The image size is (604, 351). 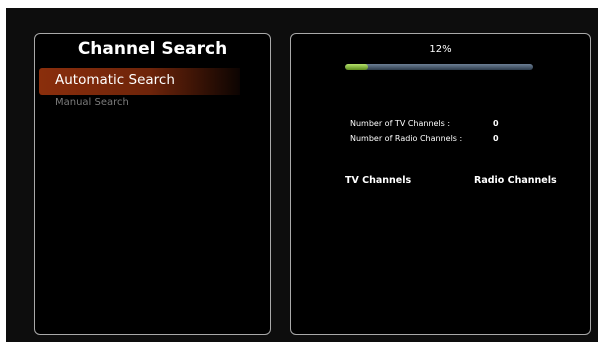 I want to click on radio-channel-count-label: Number of Radio Channels :, so click(x=406, y=138).